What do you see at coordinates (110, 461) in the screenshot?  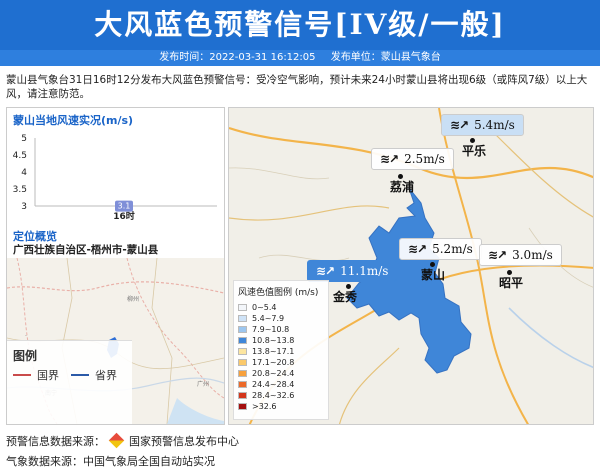 I see `weather-data-source: 气象数据来源：中国气象局全国自动站实况` at bounding box center [110, 461].